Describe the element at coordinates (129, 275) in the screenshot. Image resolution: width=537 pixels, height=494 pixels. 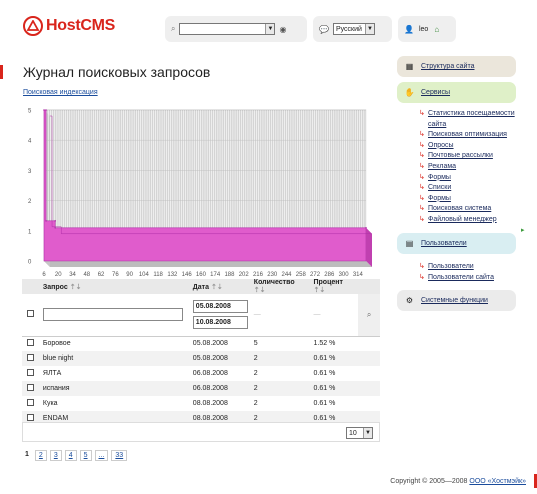
I see `x-tick-label: 90` at that location.